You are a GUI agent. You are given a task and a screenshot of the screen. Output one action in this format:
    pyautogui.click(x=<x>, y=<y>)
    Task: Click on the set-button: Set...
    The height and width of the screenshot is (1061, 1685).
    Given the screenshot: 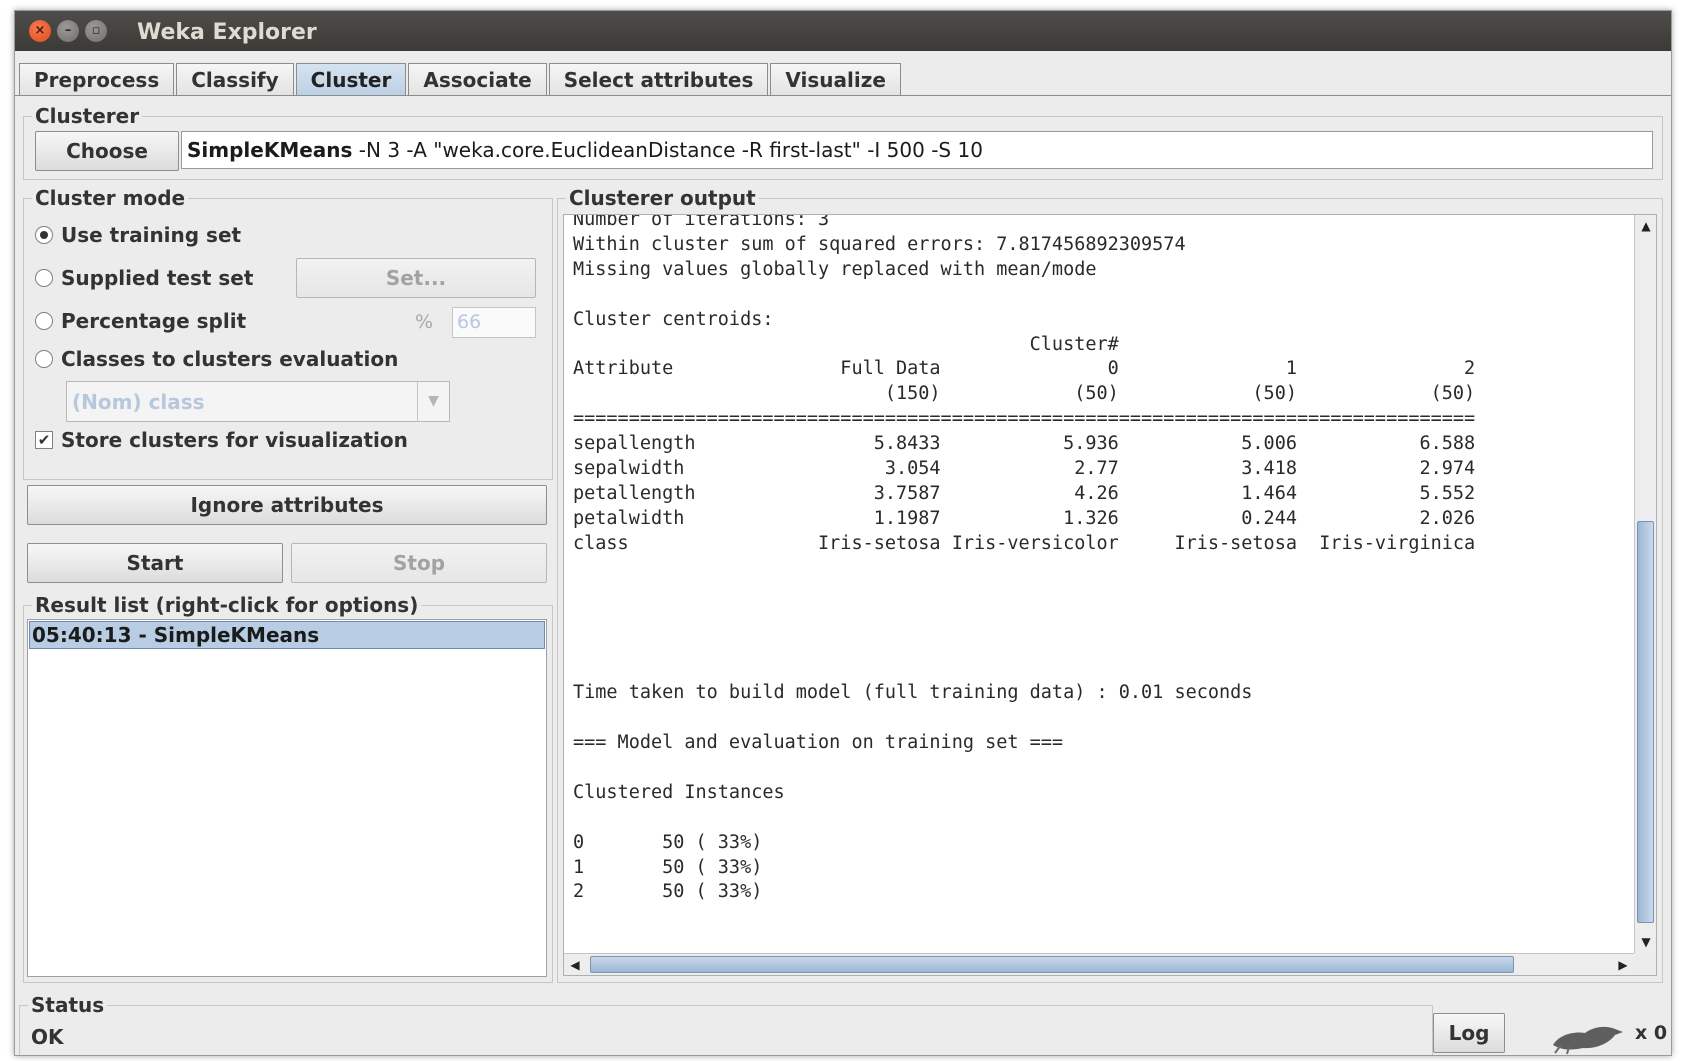 What is the action you would take?
    pyautogui.click(x=416, y=278)
    